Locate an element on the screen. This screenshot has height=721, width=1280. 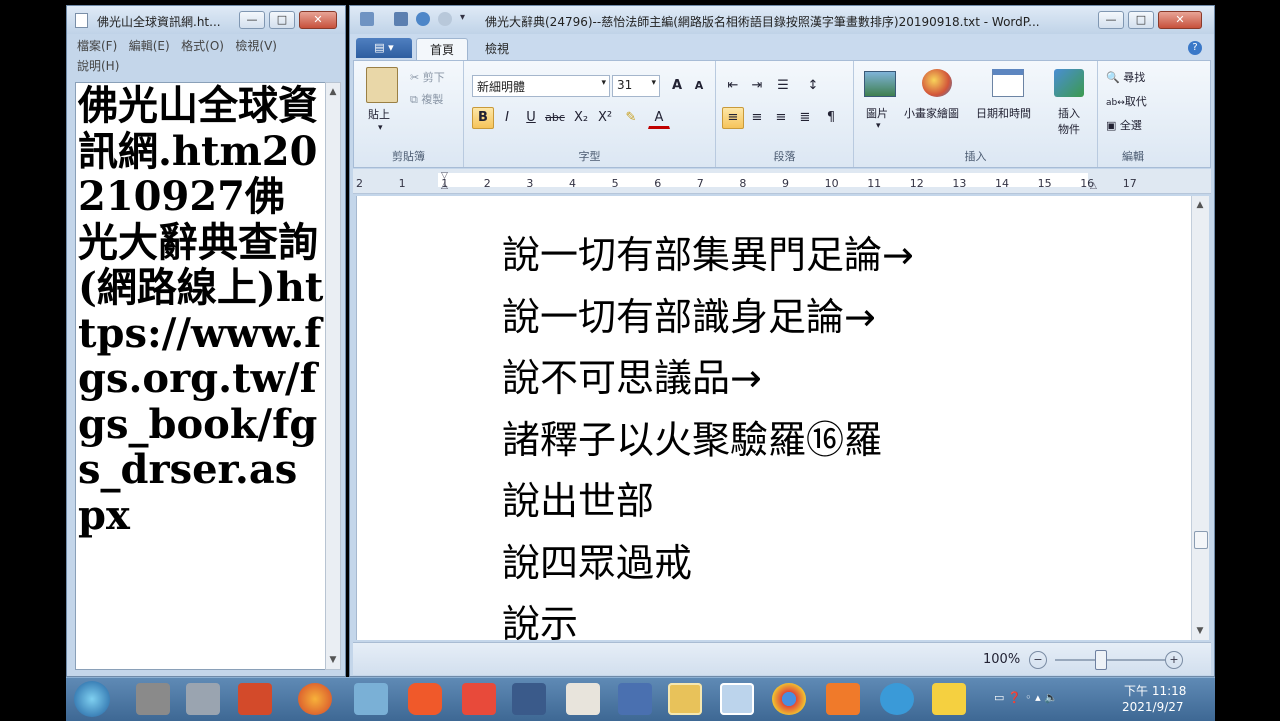
customize-qat-icon: ▾ is located at coordinates (462, 17).